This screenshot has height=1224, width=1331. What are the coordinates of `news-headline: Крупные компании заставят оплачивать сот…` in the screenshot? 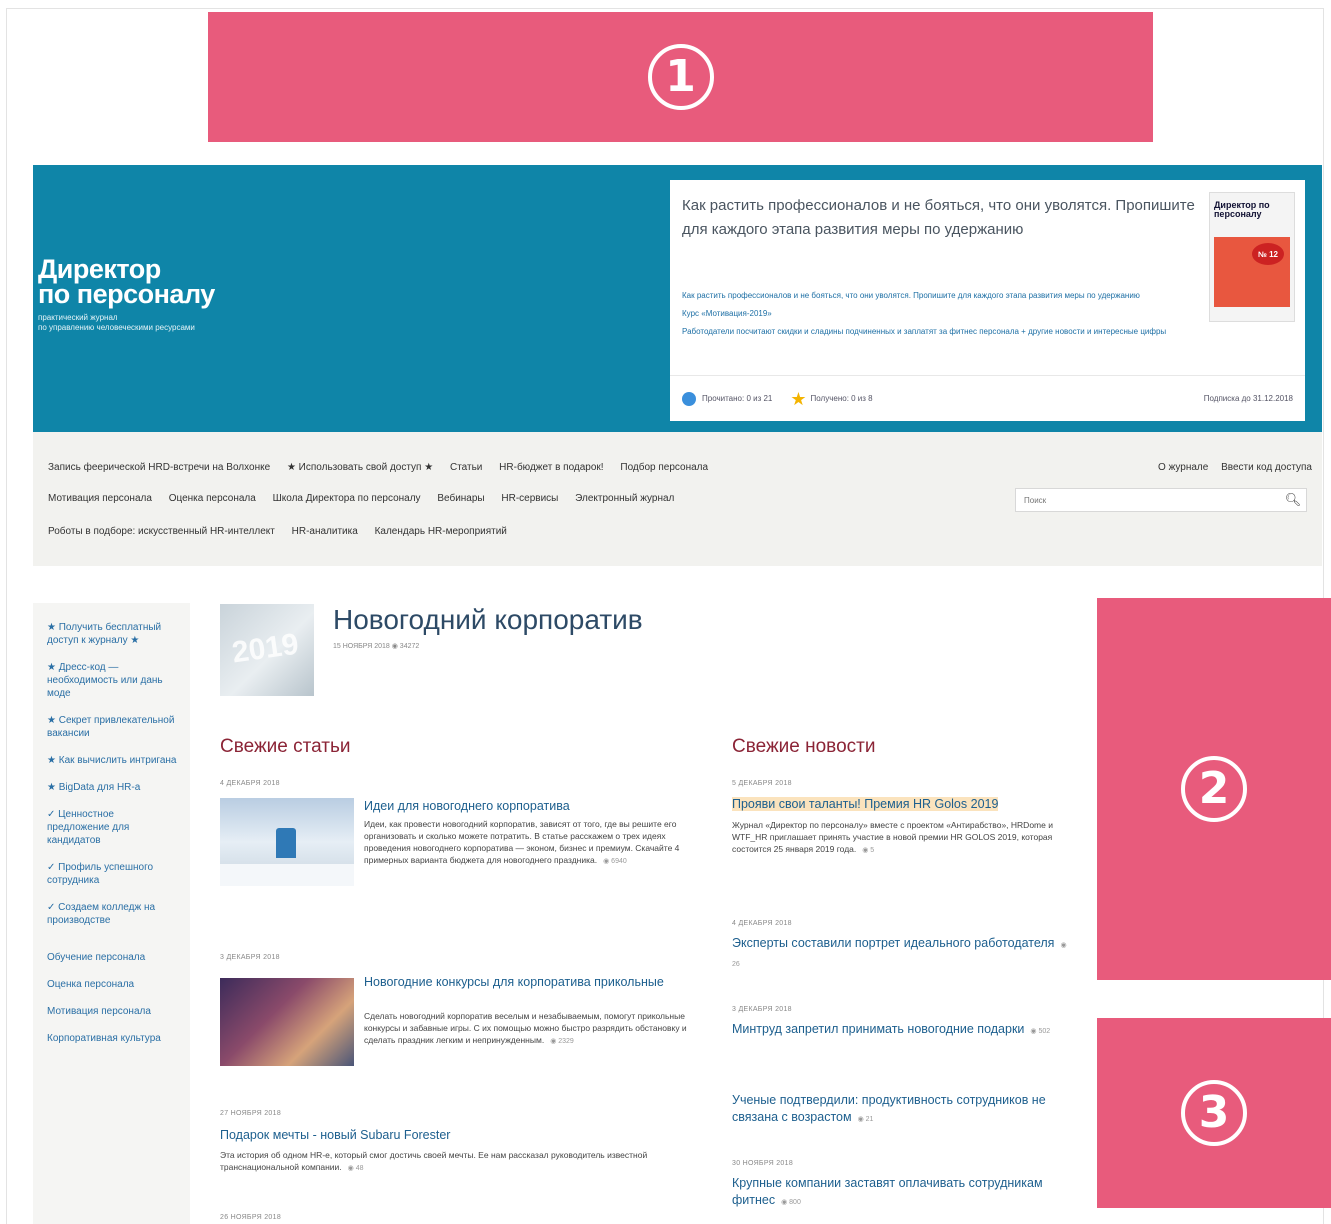 It's located at (887, 1191).